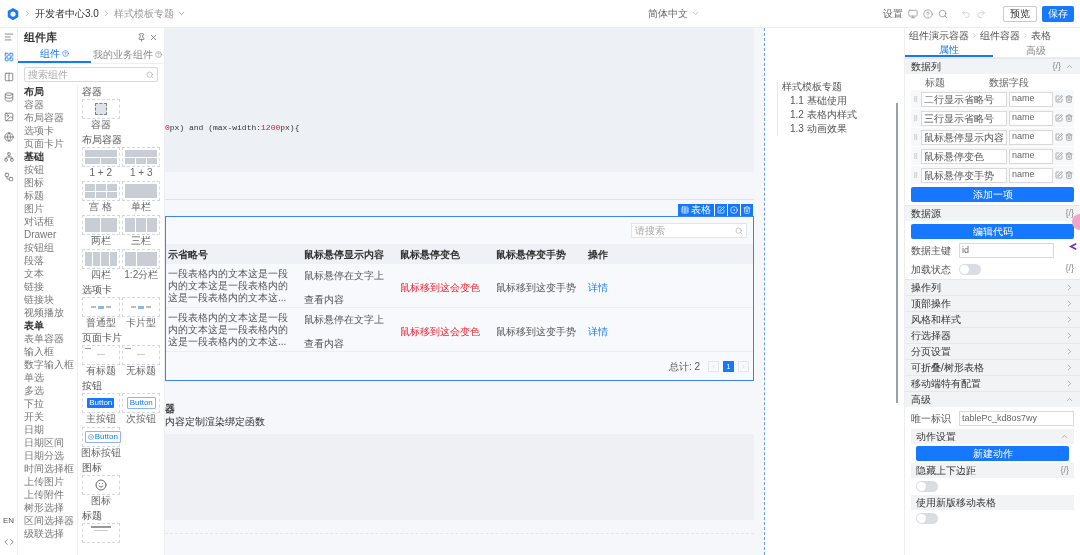 The width and height of the screenshot is (1080, 555). Describe the element at coordinates (50, 208) in the screenshot. I see `category-item: 图片` at that location.